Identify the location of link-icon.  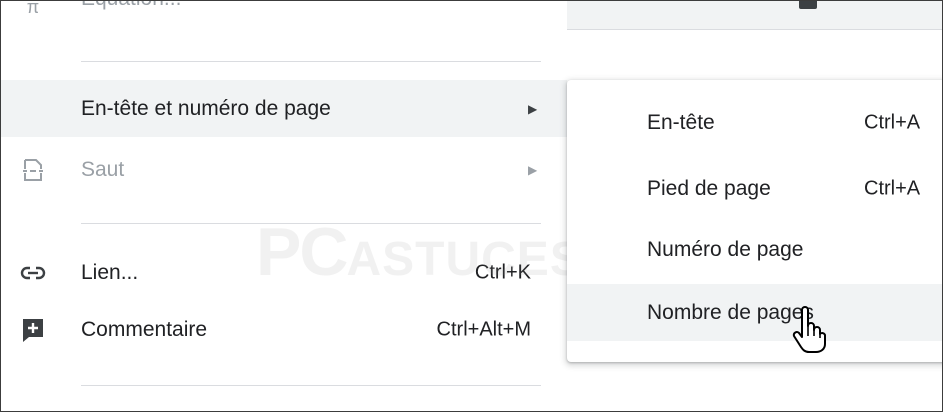
(33, 273).